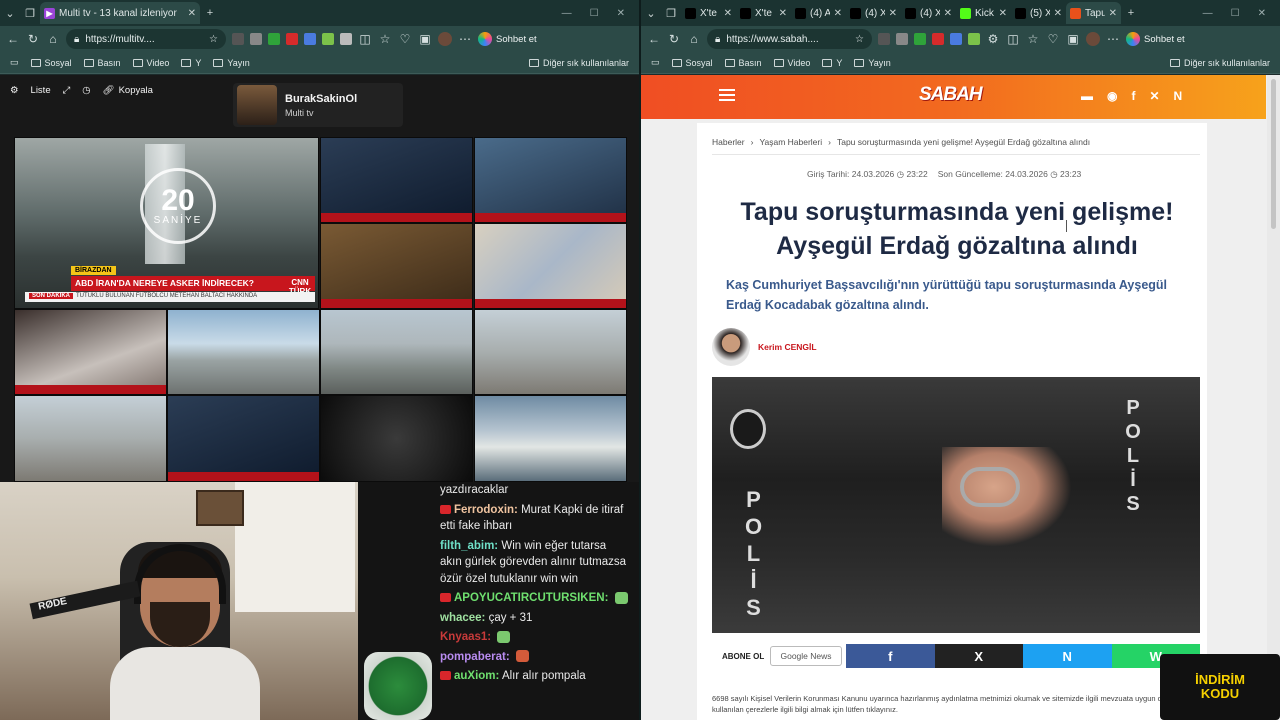 The height and width of the screenshot is (720, 1280). What do you see at coordinates (790, 142) in the screenshot?
I see `breadcrumb-category: Yaşam Haberleri` at bounding box center [790, 142].